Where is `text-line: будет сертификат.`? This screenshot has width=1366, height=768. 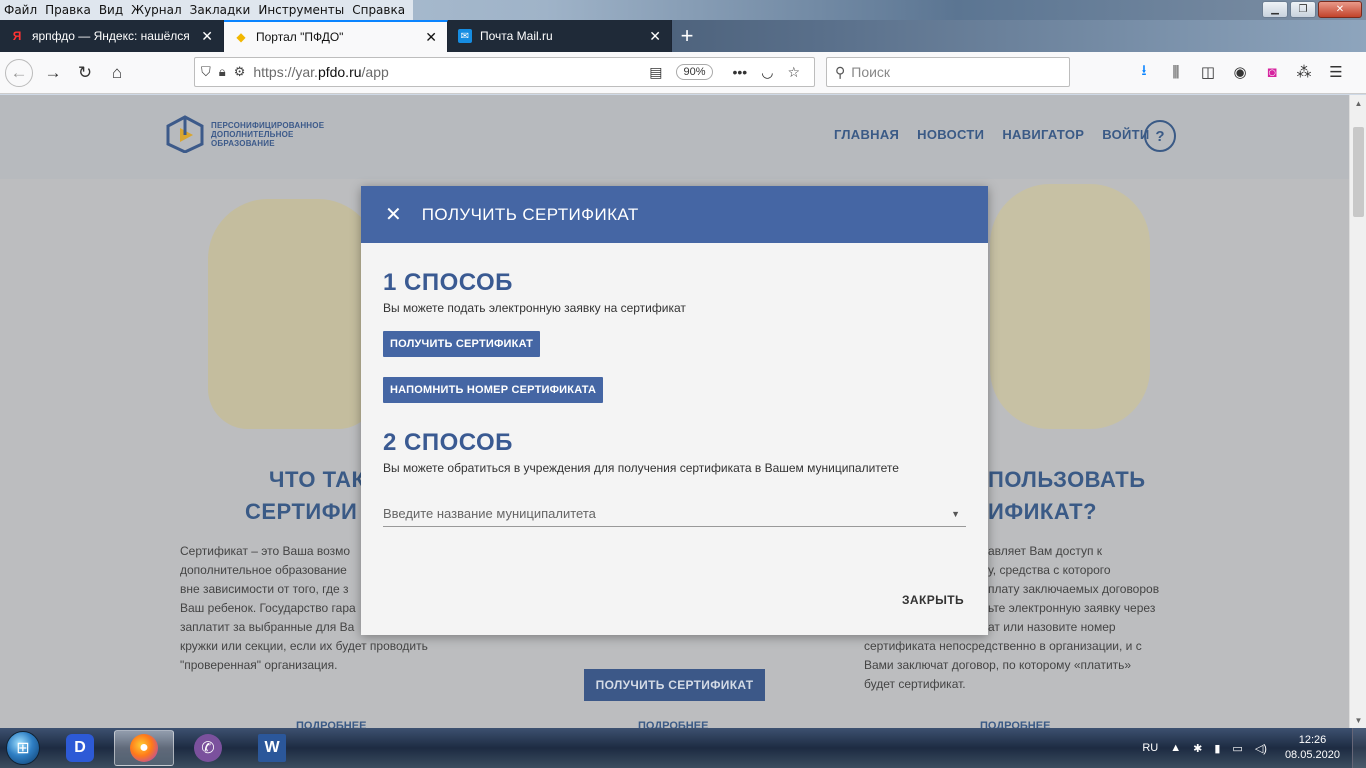
text-line: будет сертификат. is located at coordinates (915, 684).